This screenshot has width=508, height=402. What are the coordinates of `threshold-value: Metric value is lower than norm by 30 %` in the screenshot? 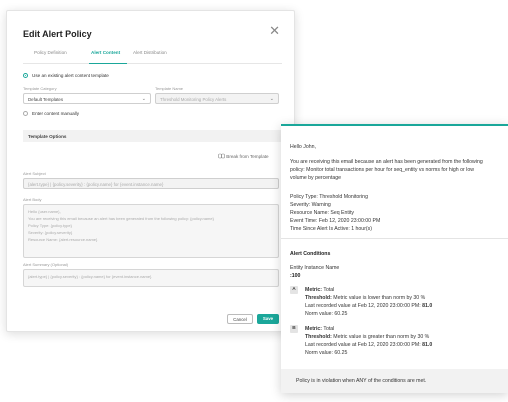 It's located at (379, 298).